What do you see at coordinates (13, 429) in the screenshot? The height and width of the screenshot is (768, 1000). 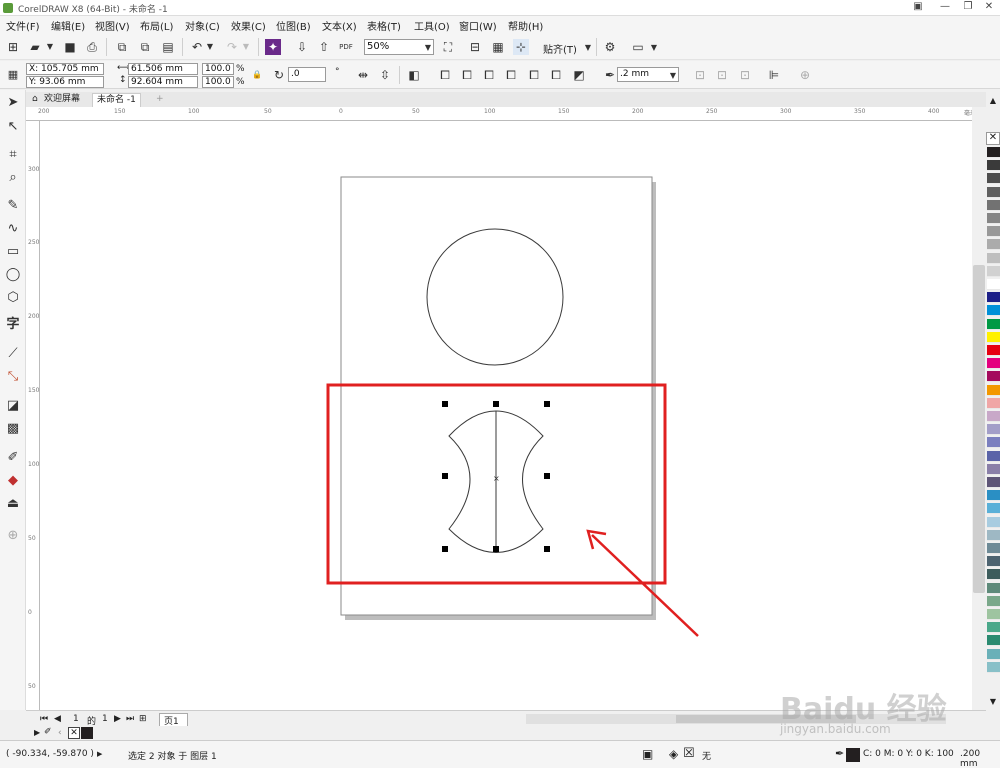 I see `transparency-icon: ▩` at bounding box center [13, 429].